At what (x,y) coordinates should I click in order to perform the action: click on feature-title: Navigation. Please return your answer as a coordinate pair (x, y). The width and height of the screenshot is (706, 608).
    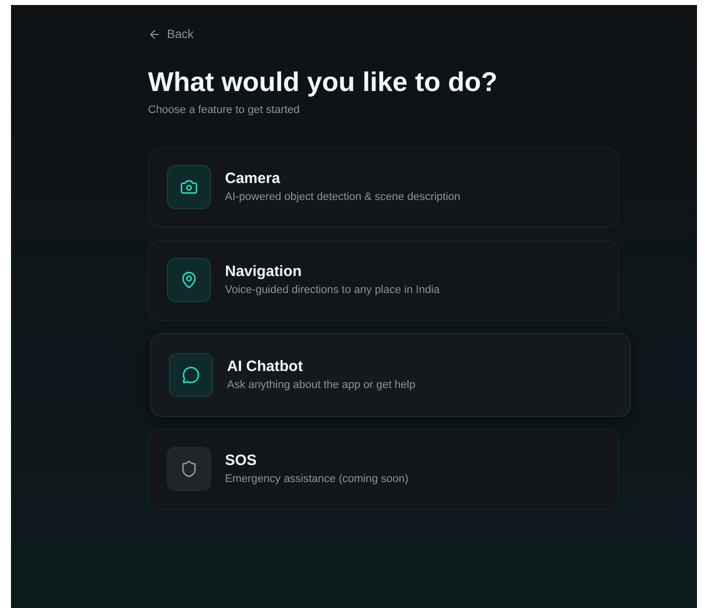
    Looking at the image, I should click on (264, 272).